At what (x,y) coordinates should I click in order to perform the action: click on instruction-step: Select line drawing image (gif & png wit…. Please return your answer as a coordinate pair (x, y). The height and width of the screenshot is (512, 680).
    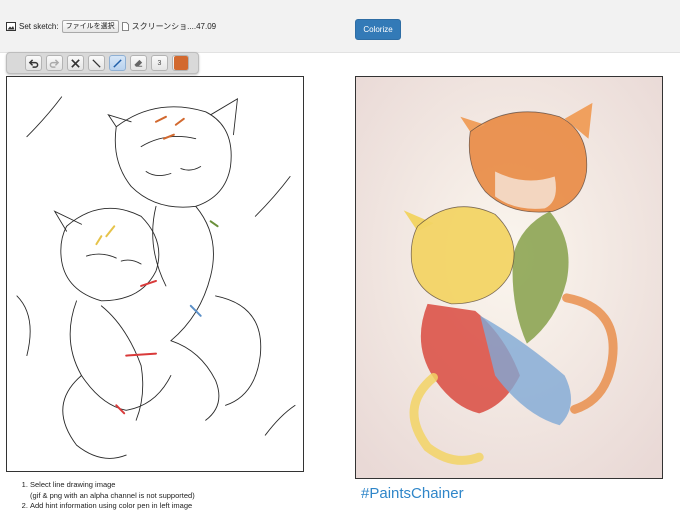
    Looking at the image, I should click on (190, 490).